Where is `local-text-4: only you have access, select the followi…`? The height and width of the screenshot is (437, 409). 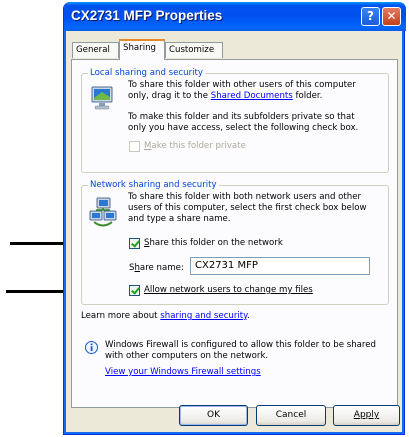
local-text-4: only you have access, select the followi… is located at coordinates (243, 128).